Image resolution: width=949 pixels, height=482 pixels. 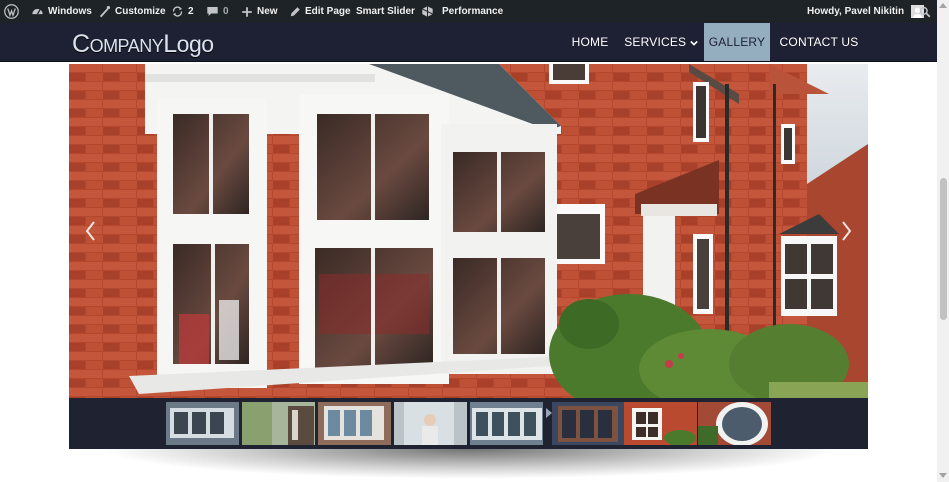 I want to click on comments-count: 0, so click(x=226, y=11).